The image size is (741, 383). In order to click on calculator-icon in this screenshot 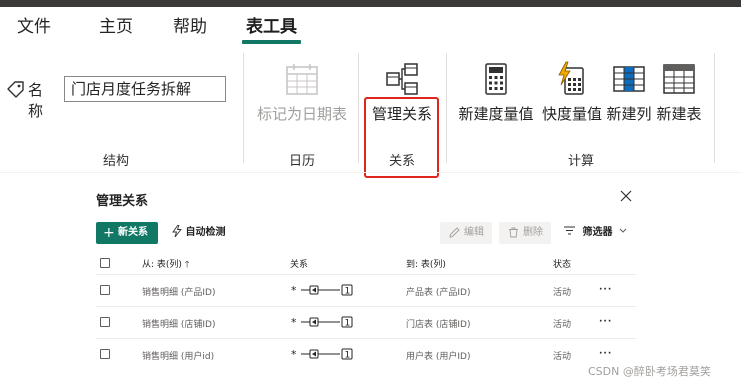, I will do `click(496, 79)`.